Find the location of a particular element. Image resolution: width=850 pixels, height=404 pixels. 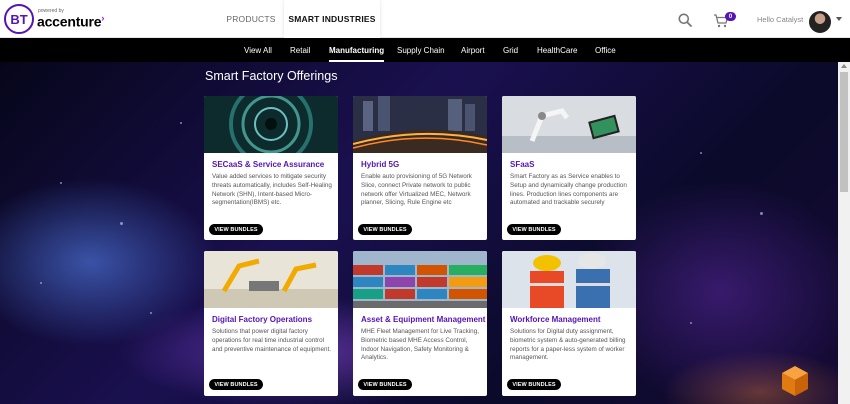

search-icon is located at coordinates (685, 20).